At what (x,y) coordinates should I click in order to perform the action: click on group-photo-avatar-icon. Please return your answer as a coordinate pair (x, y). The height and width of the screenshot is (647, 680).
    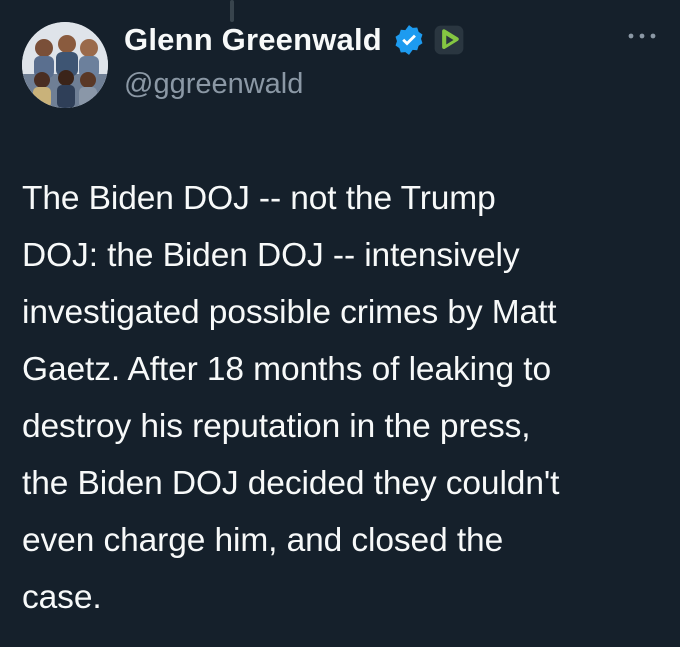
    Looking at the image, I should click on (65, 65).